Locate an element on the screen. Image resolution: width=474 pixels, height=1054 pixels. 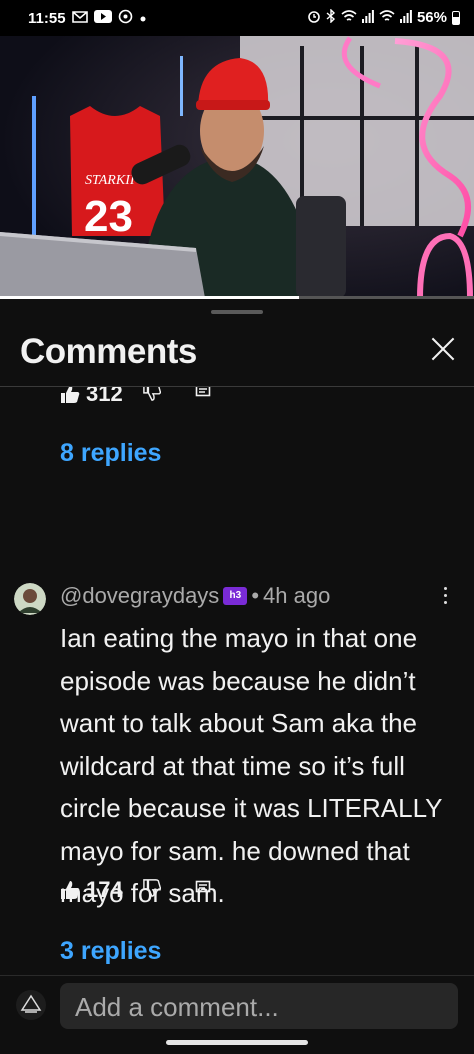
prev-like-count: 312 is located at coordinates (104, 396).